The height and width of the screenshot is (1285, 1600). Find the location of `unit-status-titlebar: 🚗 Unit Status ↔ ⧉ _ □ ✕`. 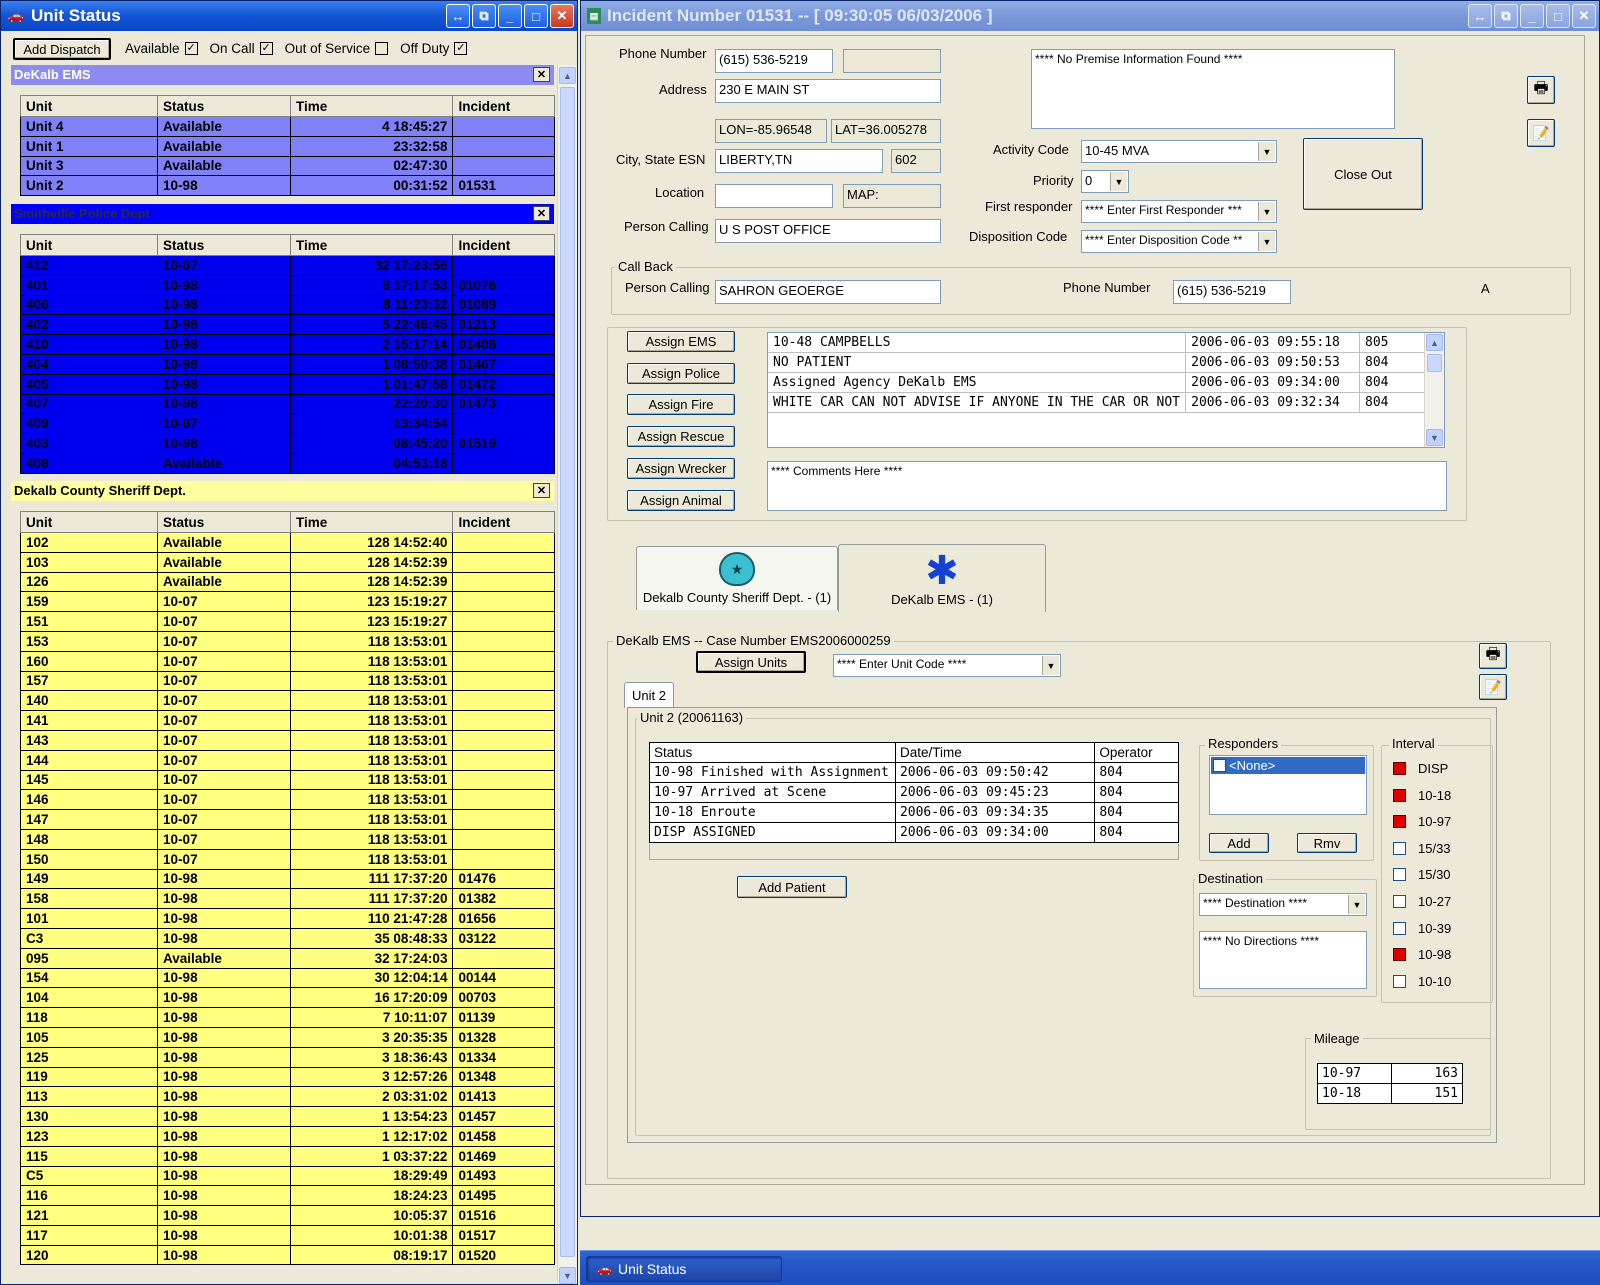

unit-status-titlebar: 🚗 Unit Status ↔ ⧉ _ □ ✕ is located at coordinates (289, 16).